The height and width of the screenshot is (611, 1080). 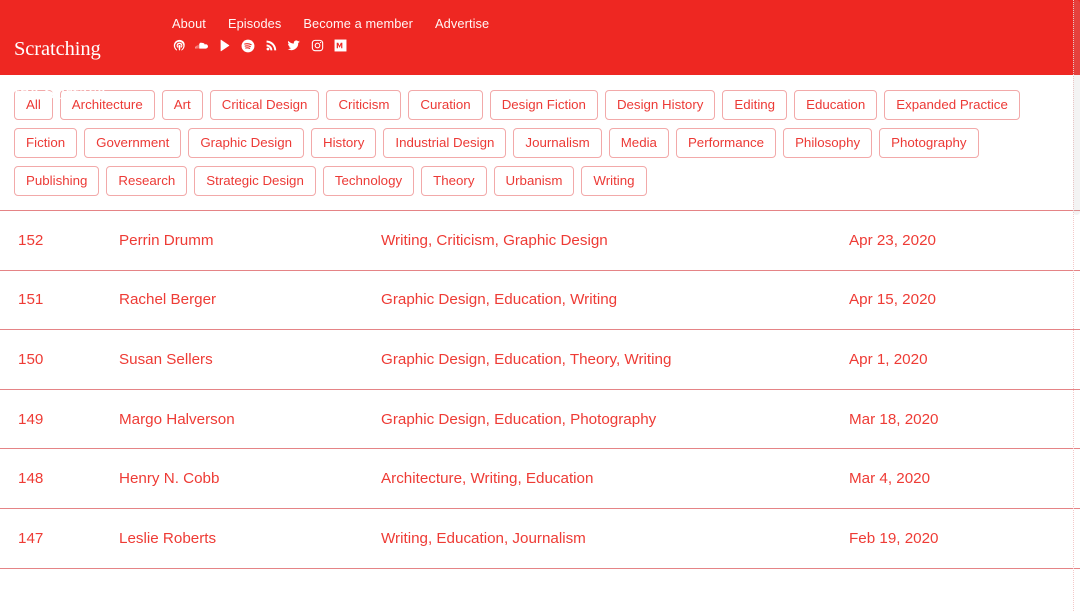 I want to click on logo-line-2: the Surface, so click(x=60, y=92).